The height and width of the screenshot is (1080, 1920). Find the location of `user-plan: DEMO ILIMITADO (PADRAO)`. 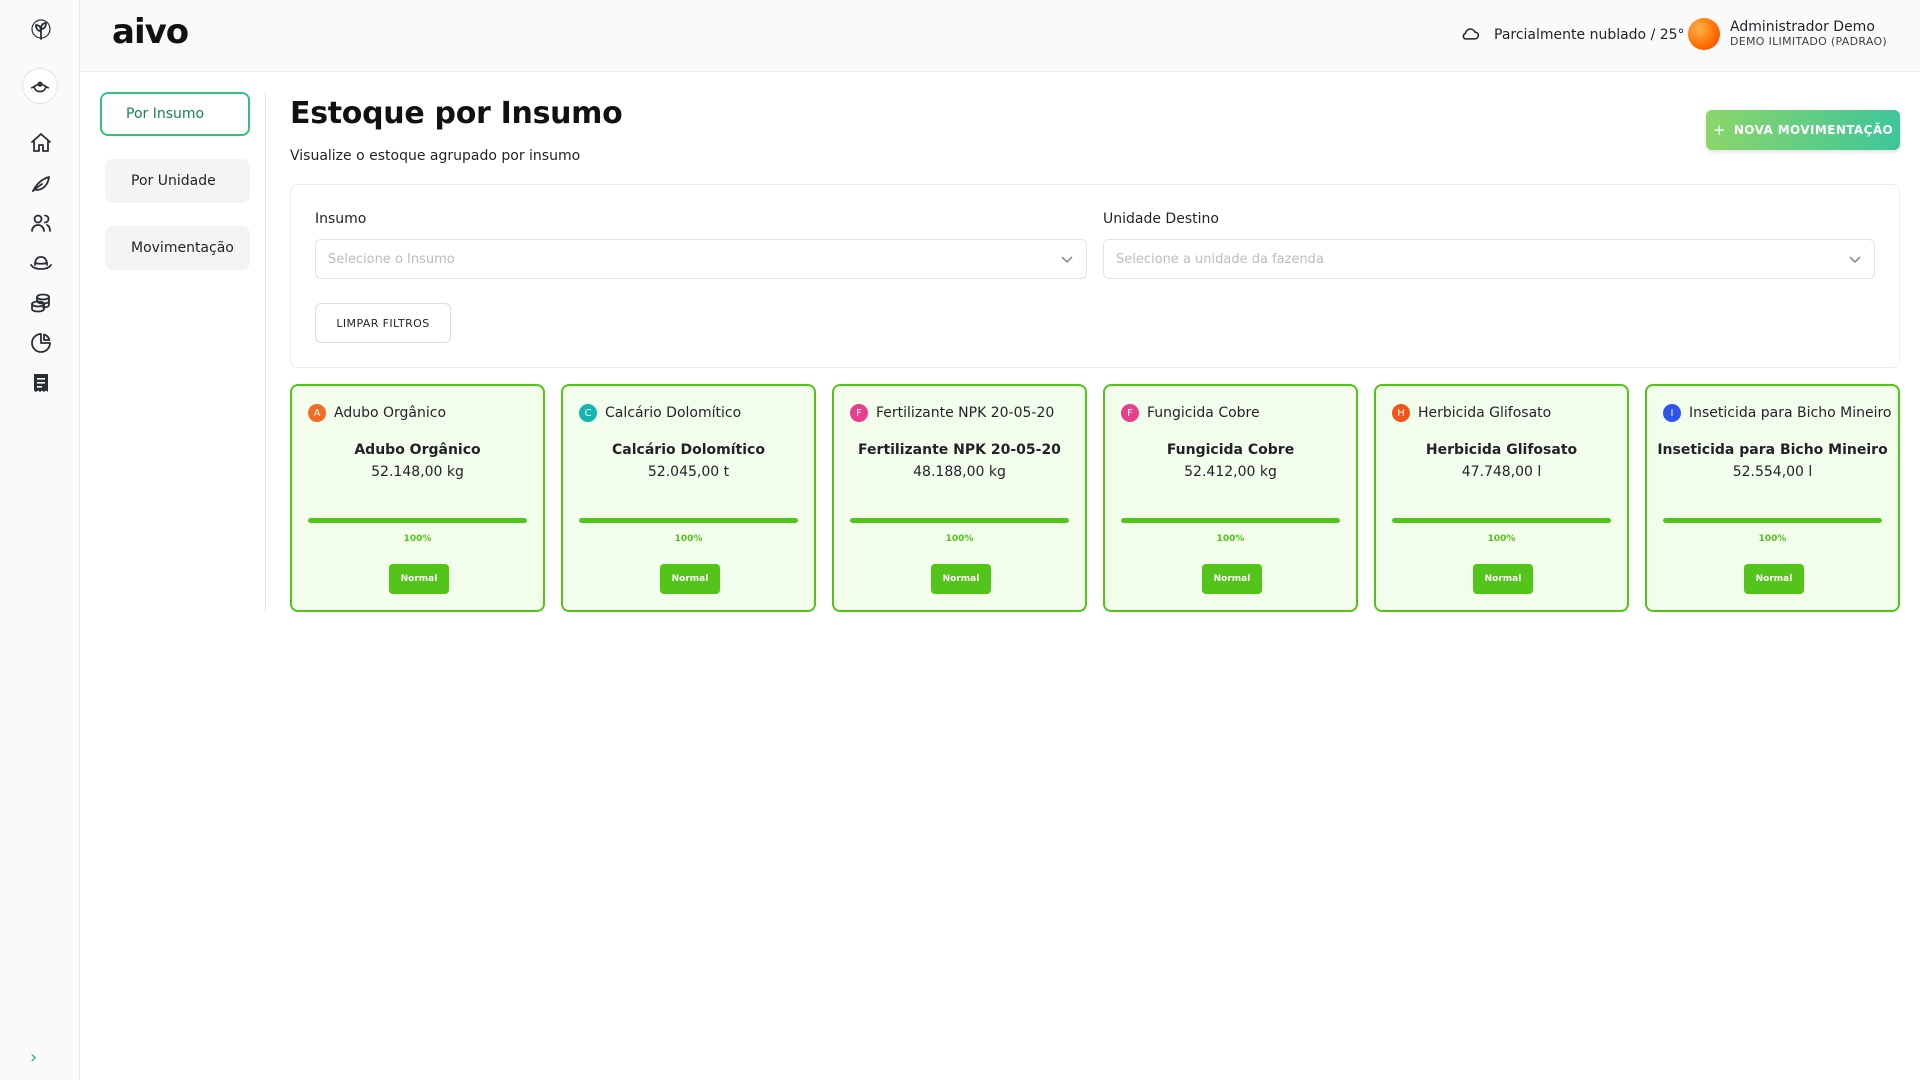

user-plan: DEMO ILIMITADO (PADRAO) is located at coordinates (1809, 41).